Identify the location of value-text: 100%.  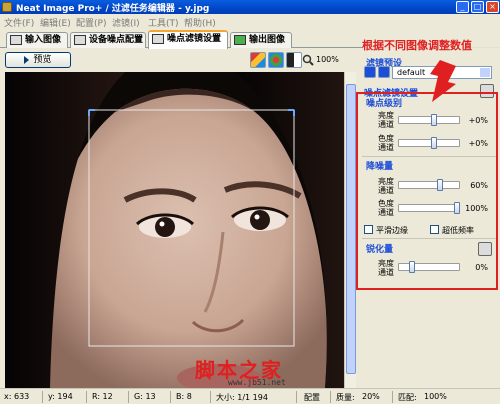
(476, 208).